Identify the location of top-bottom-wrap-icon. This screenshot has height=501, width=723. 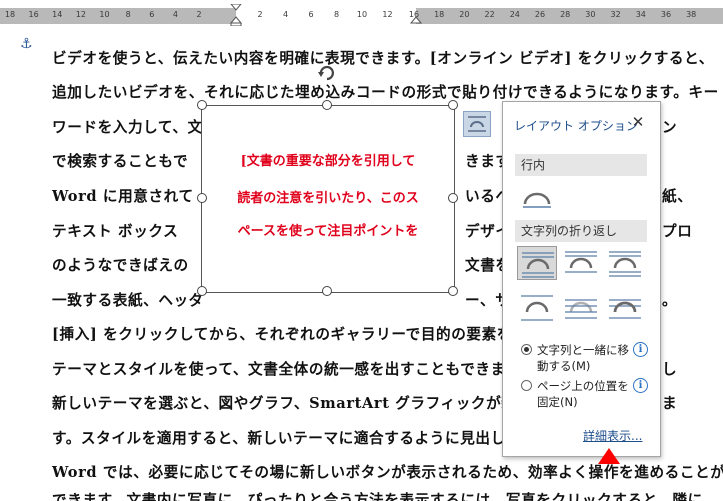
(537, 308).